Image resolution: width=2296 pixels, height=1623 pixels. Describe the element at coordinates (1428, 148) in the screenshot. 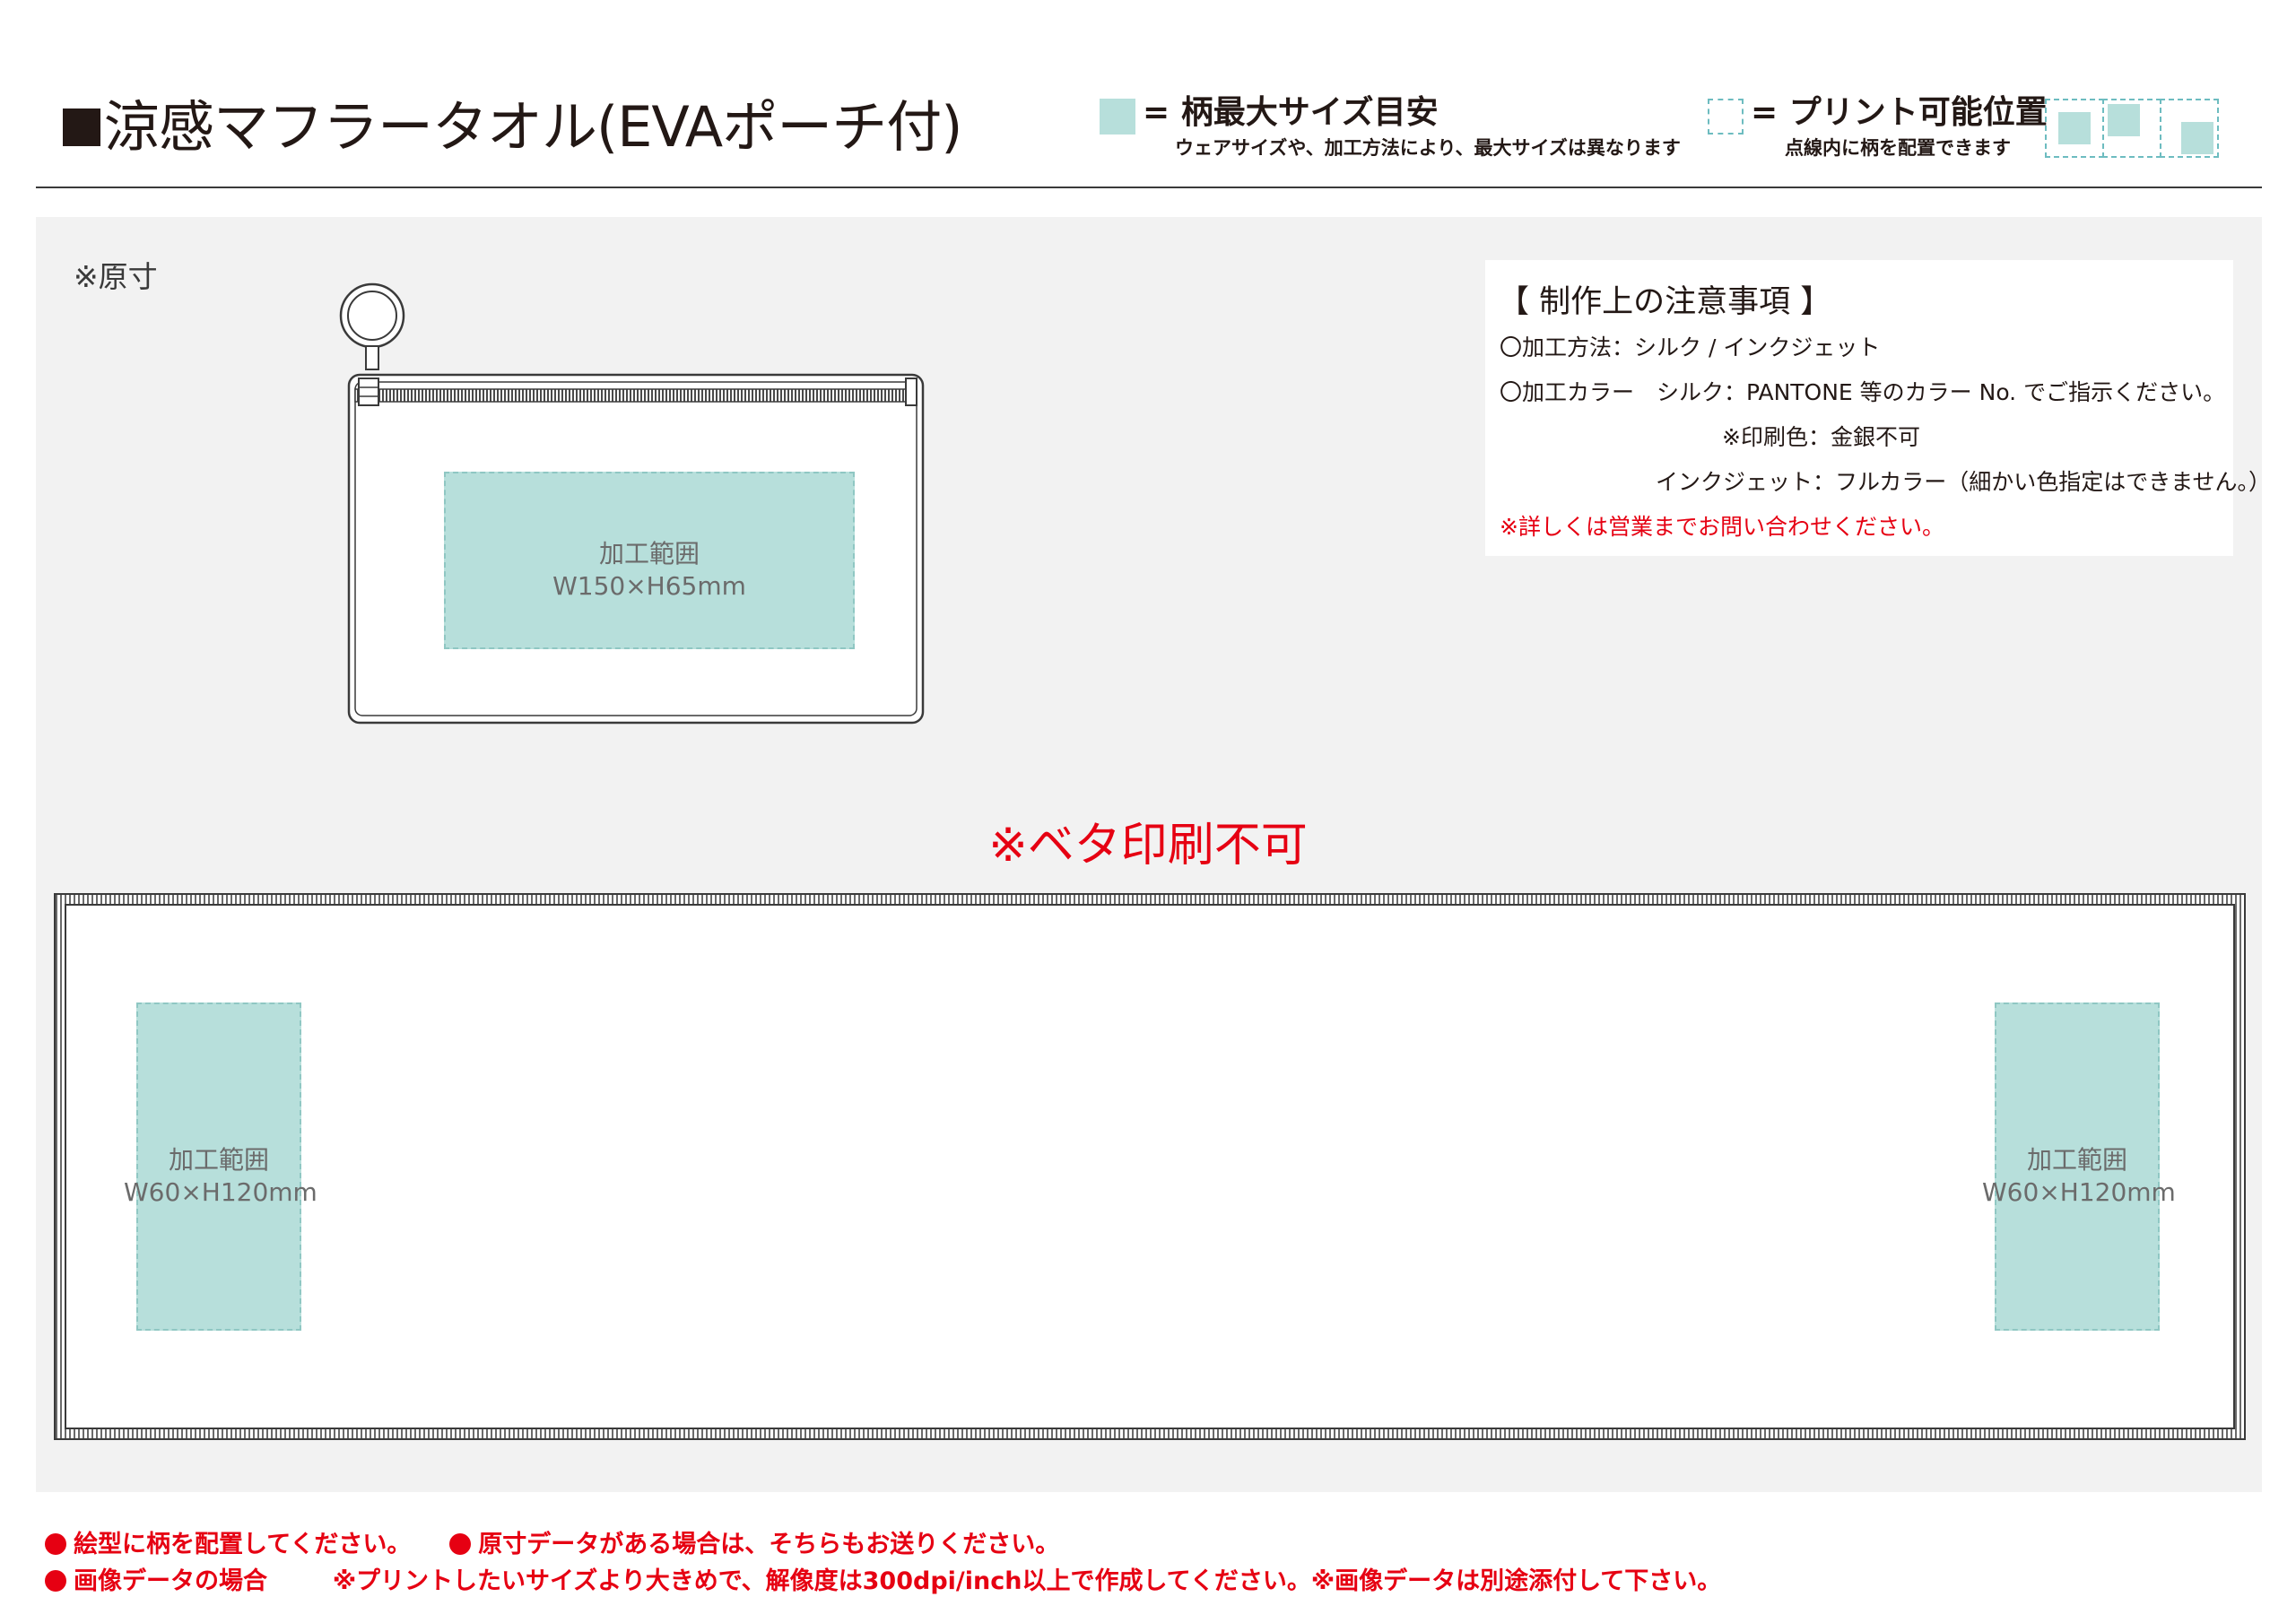

I see `legend-max-size-note: ウェアサイズや、加工方法により、最大サイズは異なります` at that location.